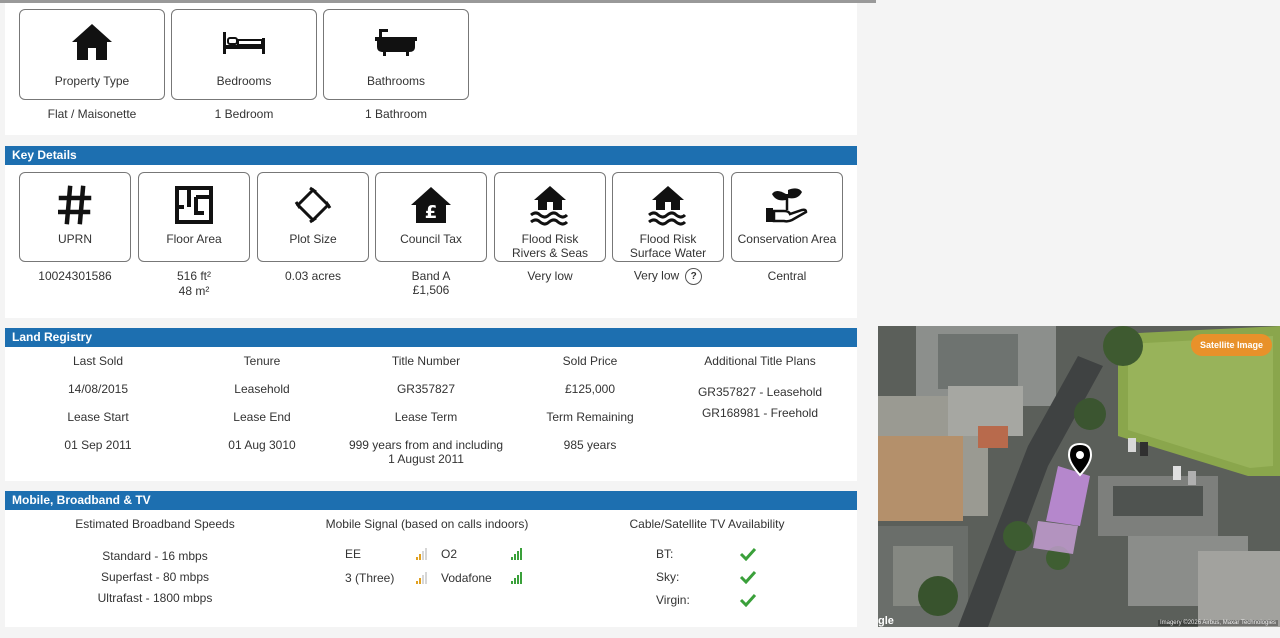 This screenshot has height=638, width=1280. What do you see at coordinates (98, 361) in the screenshot?
I see `last-sold-label: Last Sold` at bounding box center [98, 361].